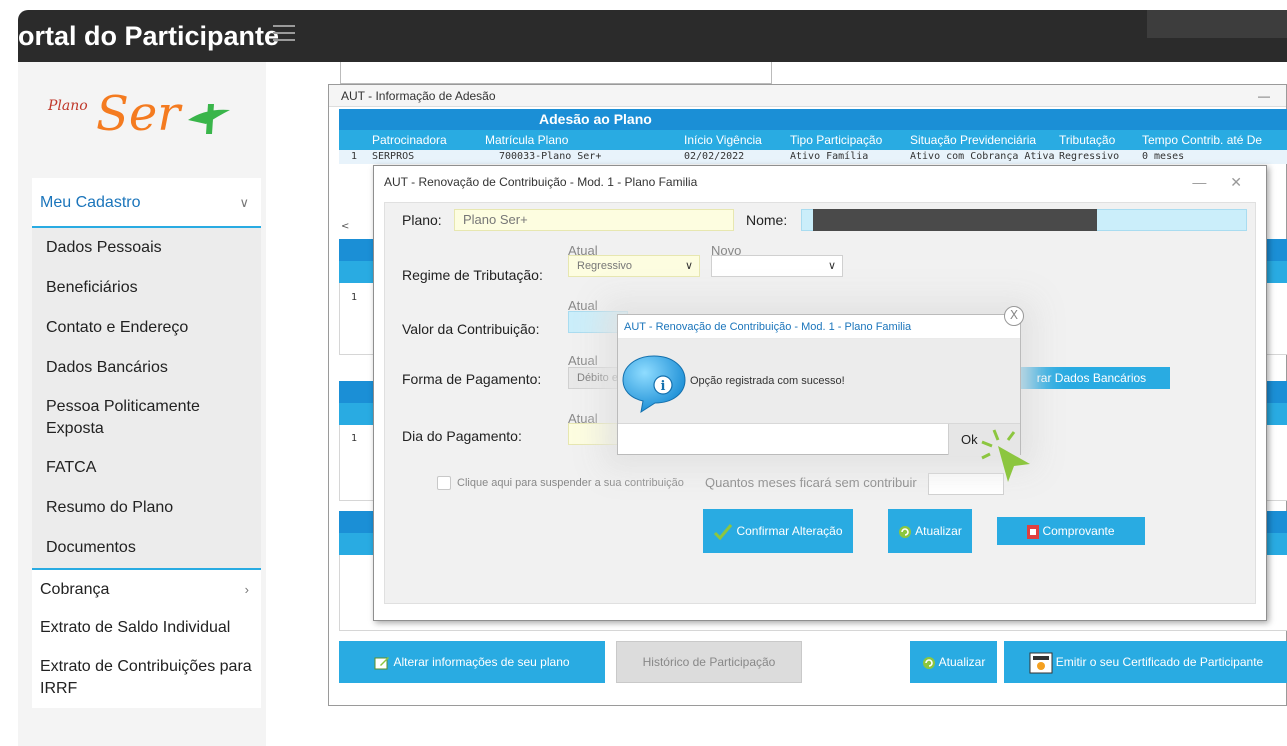 The image size is (1287, 746). I want to click on sidebar-item-label: Cobrança, so click(75, 589).